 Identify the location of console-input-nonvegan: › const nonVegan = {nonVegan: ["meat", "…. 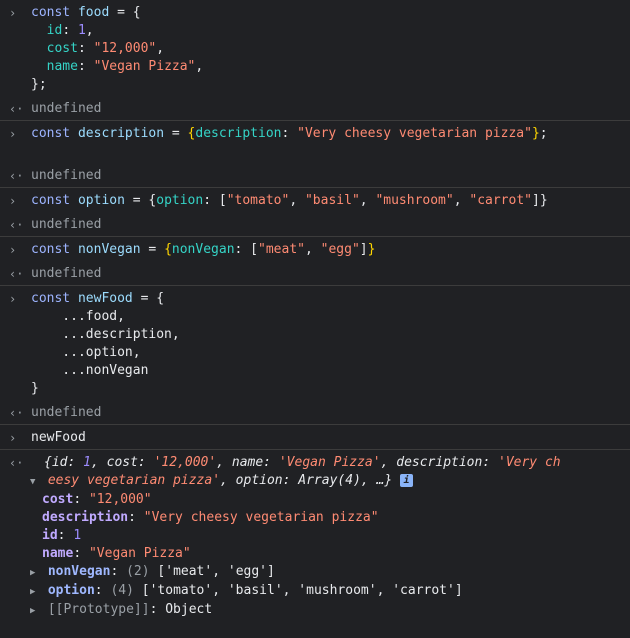
(315, 249).